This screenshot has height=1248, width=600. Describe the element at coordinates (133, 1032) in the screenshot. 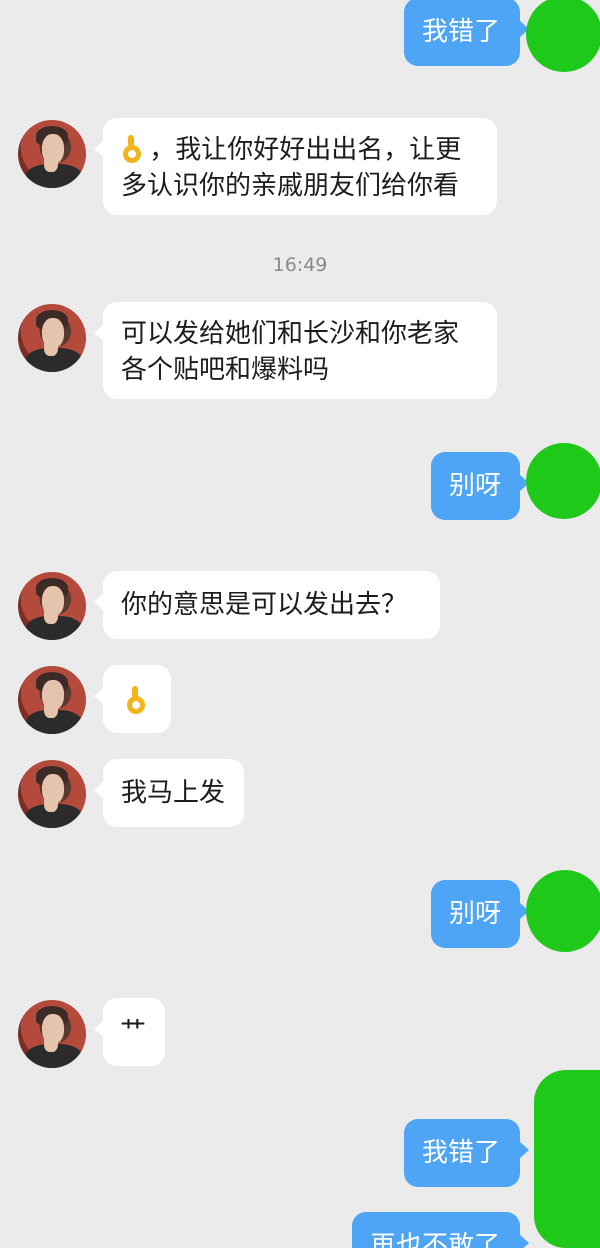

I see `message-text: 艹` at that location.